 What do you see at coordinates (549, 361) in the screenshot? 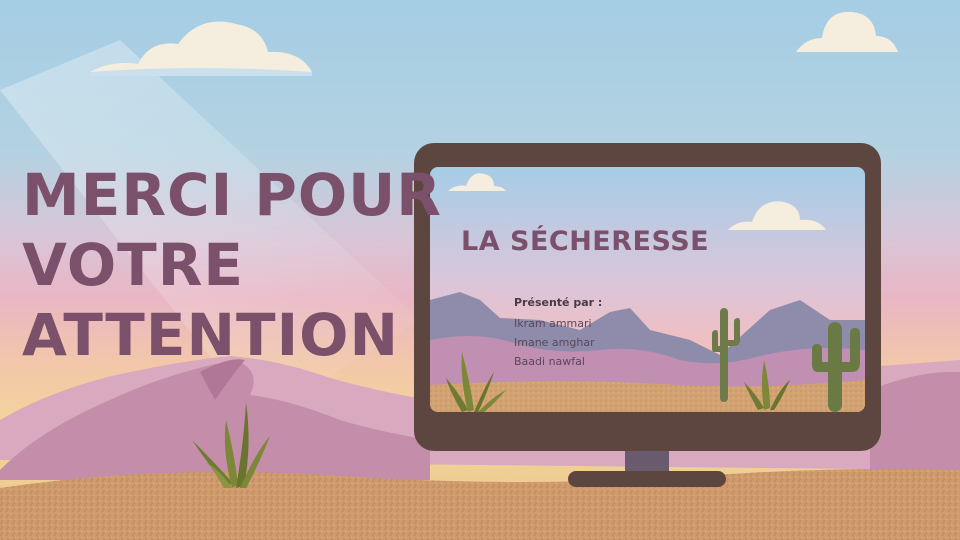
I see `presenter-name: Baadi nawfal` at bounding box center [549, 361].